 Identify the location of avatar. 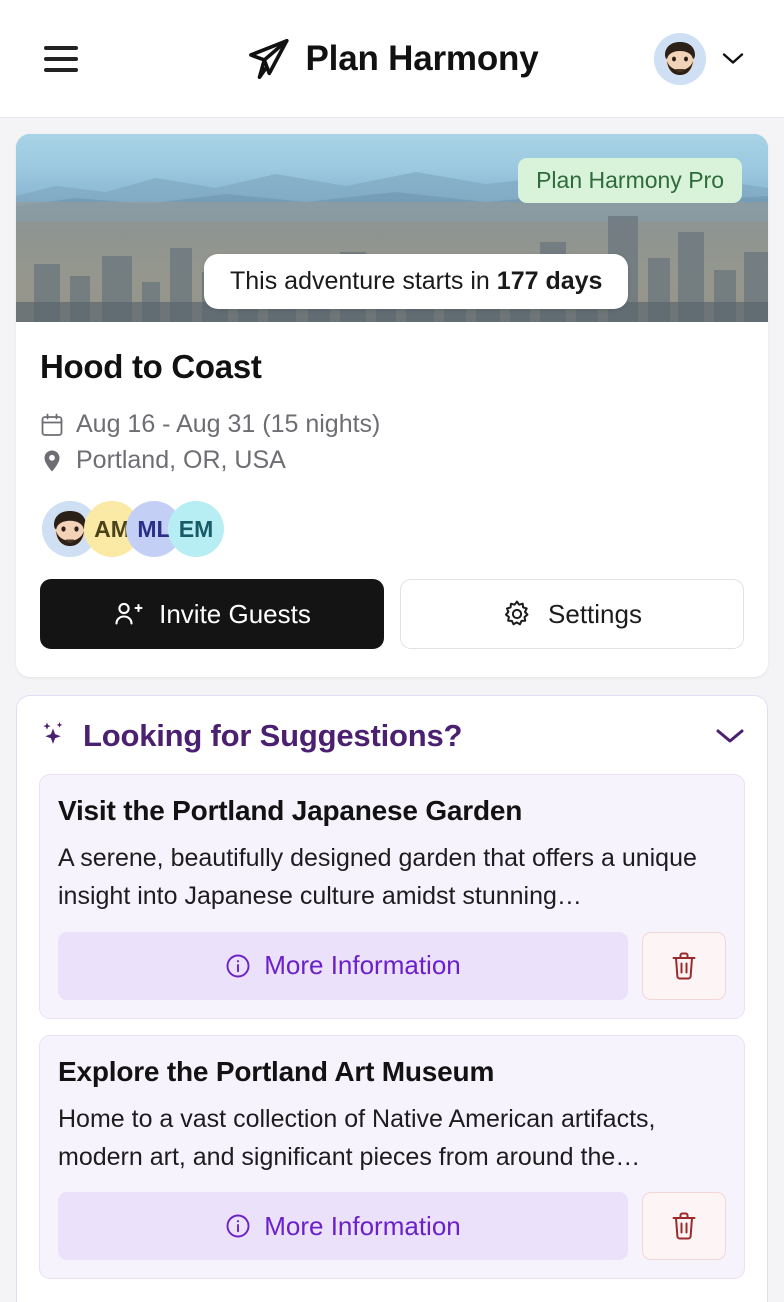
(680, 58).